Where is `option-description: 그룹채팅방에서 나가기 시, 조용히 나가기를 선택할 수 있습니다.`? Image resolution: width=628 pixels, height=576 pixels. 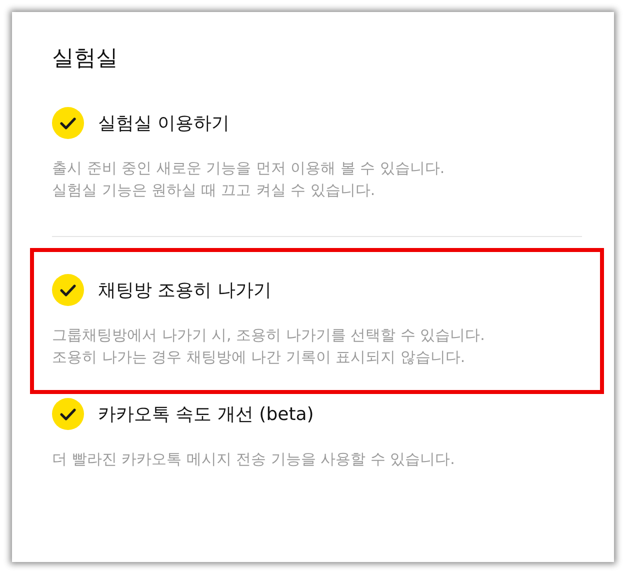 option-description: 그룹채팅방에서 나가기 시, 조용히 나가기를 선택할 수 있습니다. is located at coordinates (269, 335).